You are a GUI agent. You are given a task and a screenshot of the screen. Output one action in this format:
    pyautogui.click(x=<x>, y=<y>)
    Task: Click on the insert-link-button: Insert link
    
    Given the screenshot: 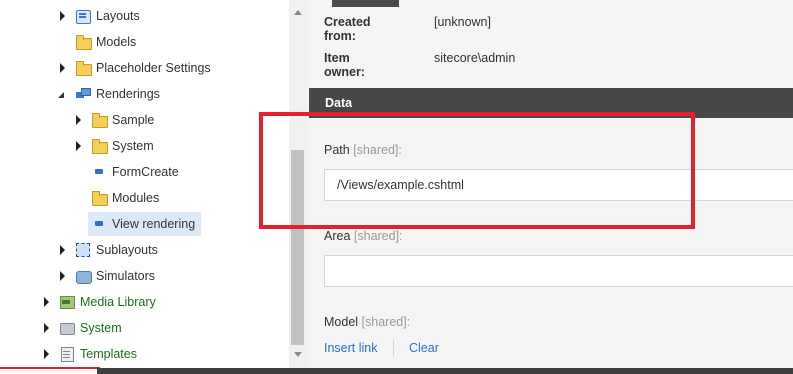 What is the action you would take?
    pyautogui.click(x=351, y=348)
    